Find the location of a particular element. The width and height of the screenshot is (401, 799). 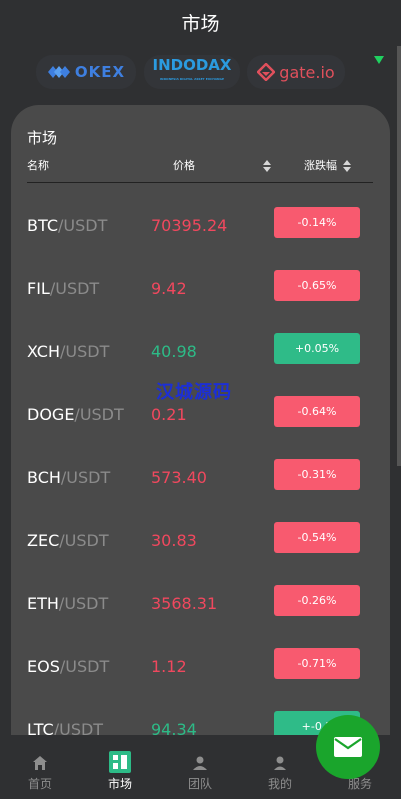

column-price: 价格 is located at coordinates (184, 165).